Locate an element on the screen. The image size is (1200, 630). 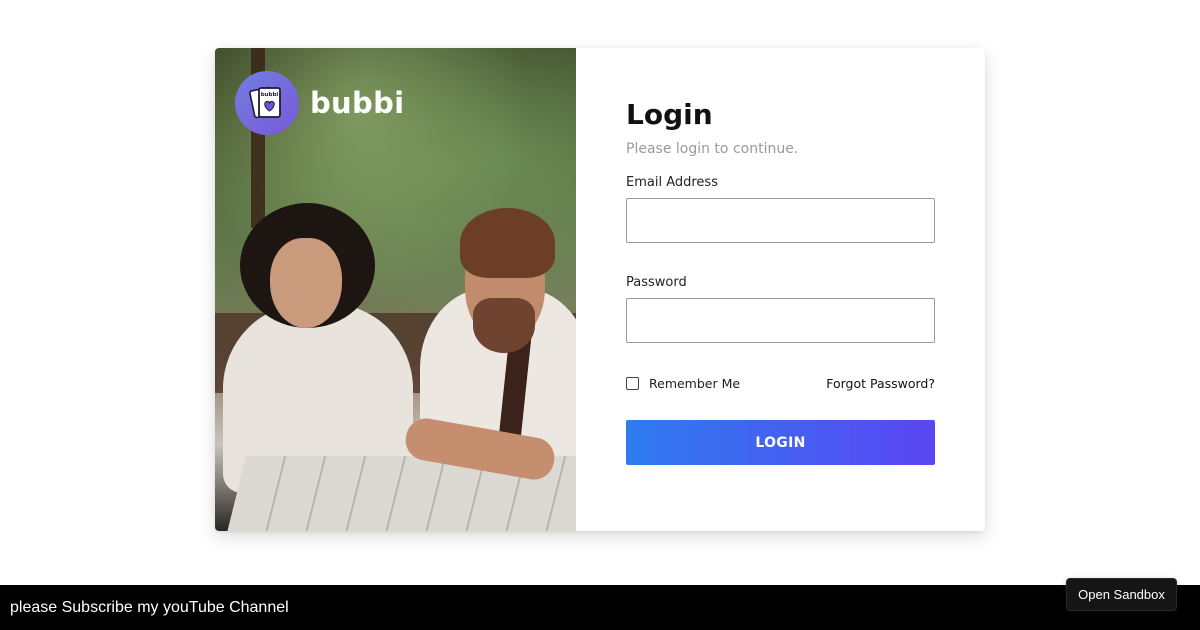
login-button: LOGIN is located at coordinates (780, 442).